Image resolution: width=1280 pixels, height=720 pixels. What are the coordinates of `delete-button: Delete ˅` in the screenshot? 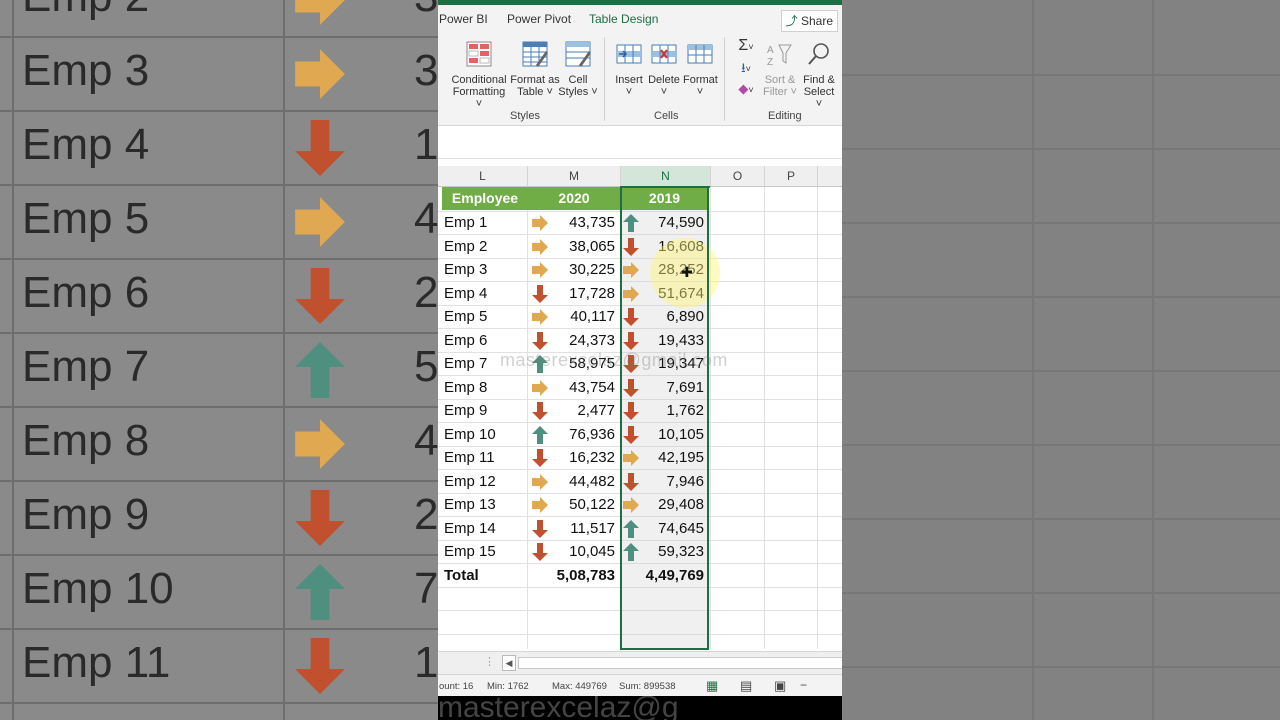 It's located at (664, 69).